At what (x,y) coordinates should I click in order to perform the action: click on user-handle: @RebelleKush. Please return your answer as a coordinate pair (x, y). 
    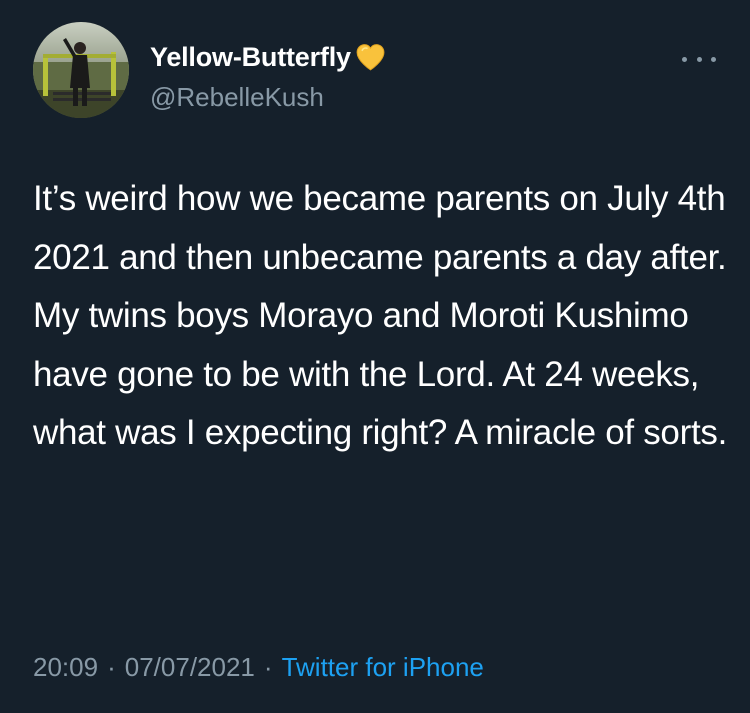
    Looking at the image, I should click on (237, 97).